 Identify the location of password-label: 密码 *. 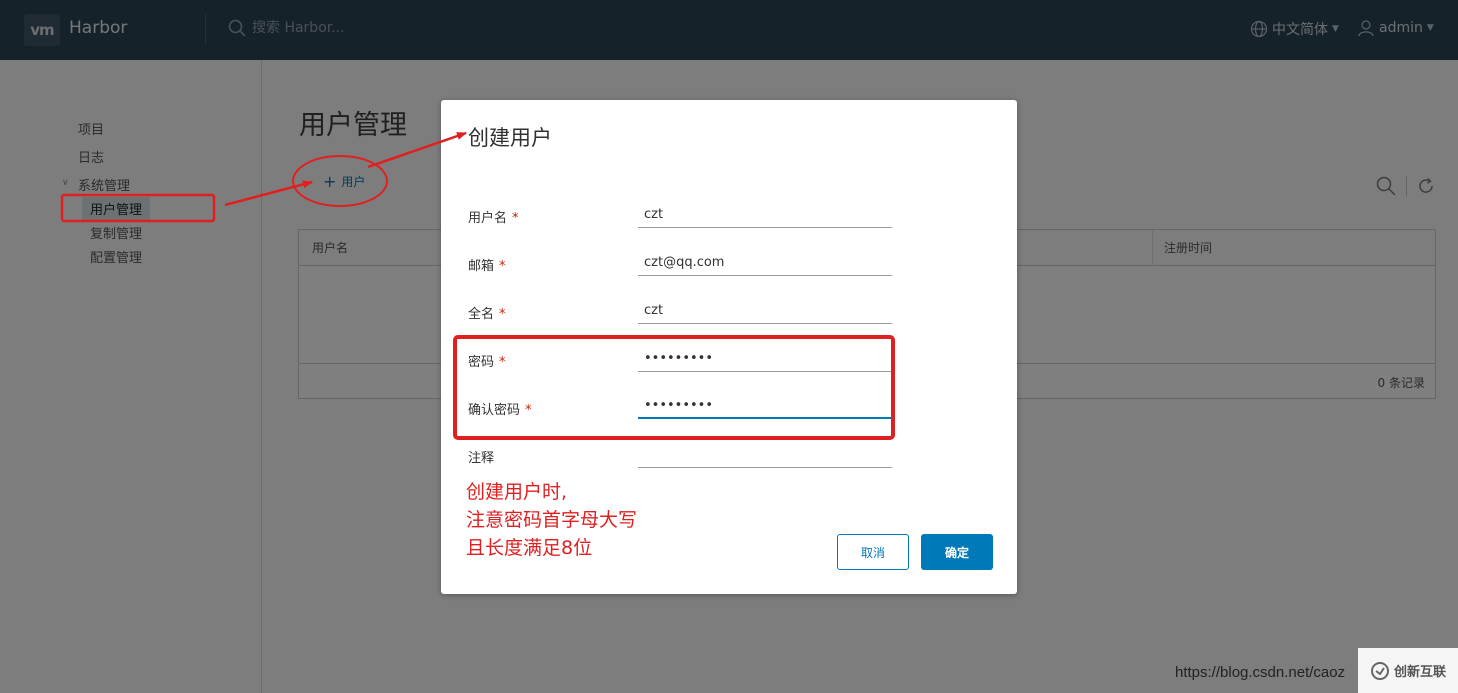
(487, 362).